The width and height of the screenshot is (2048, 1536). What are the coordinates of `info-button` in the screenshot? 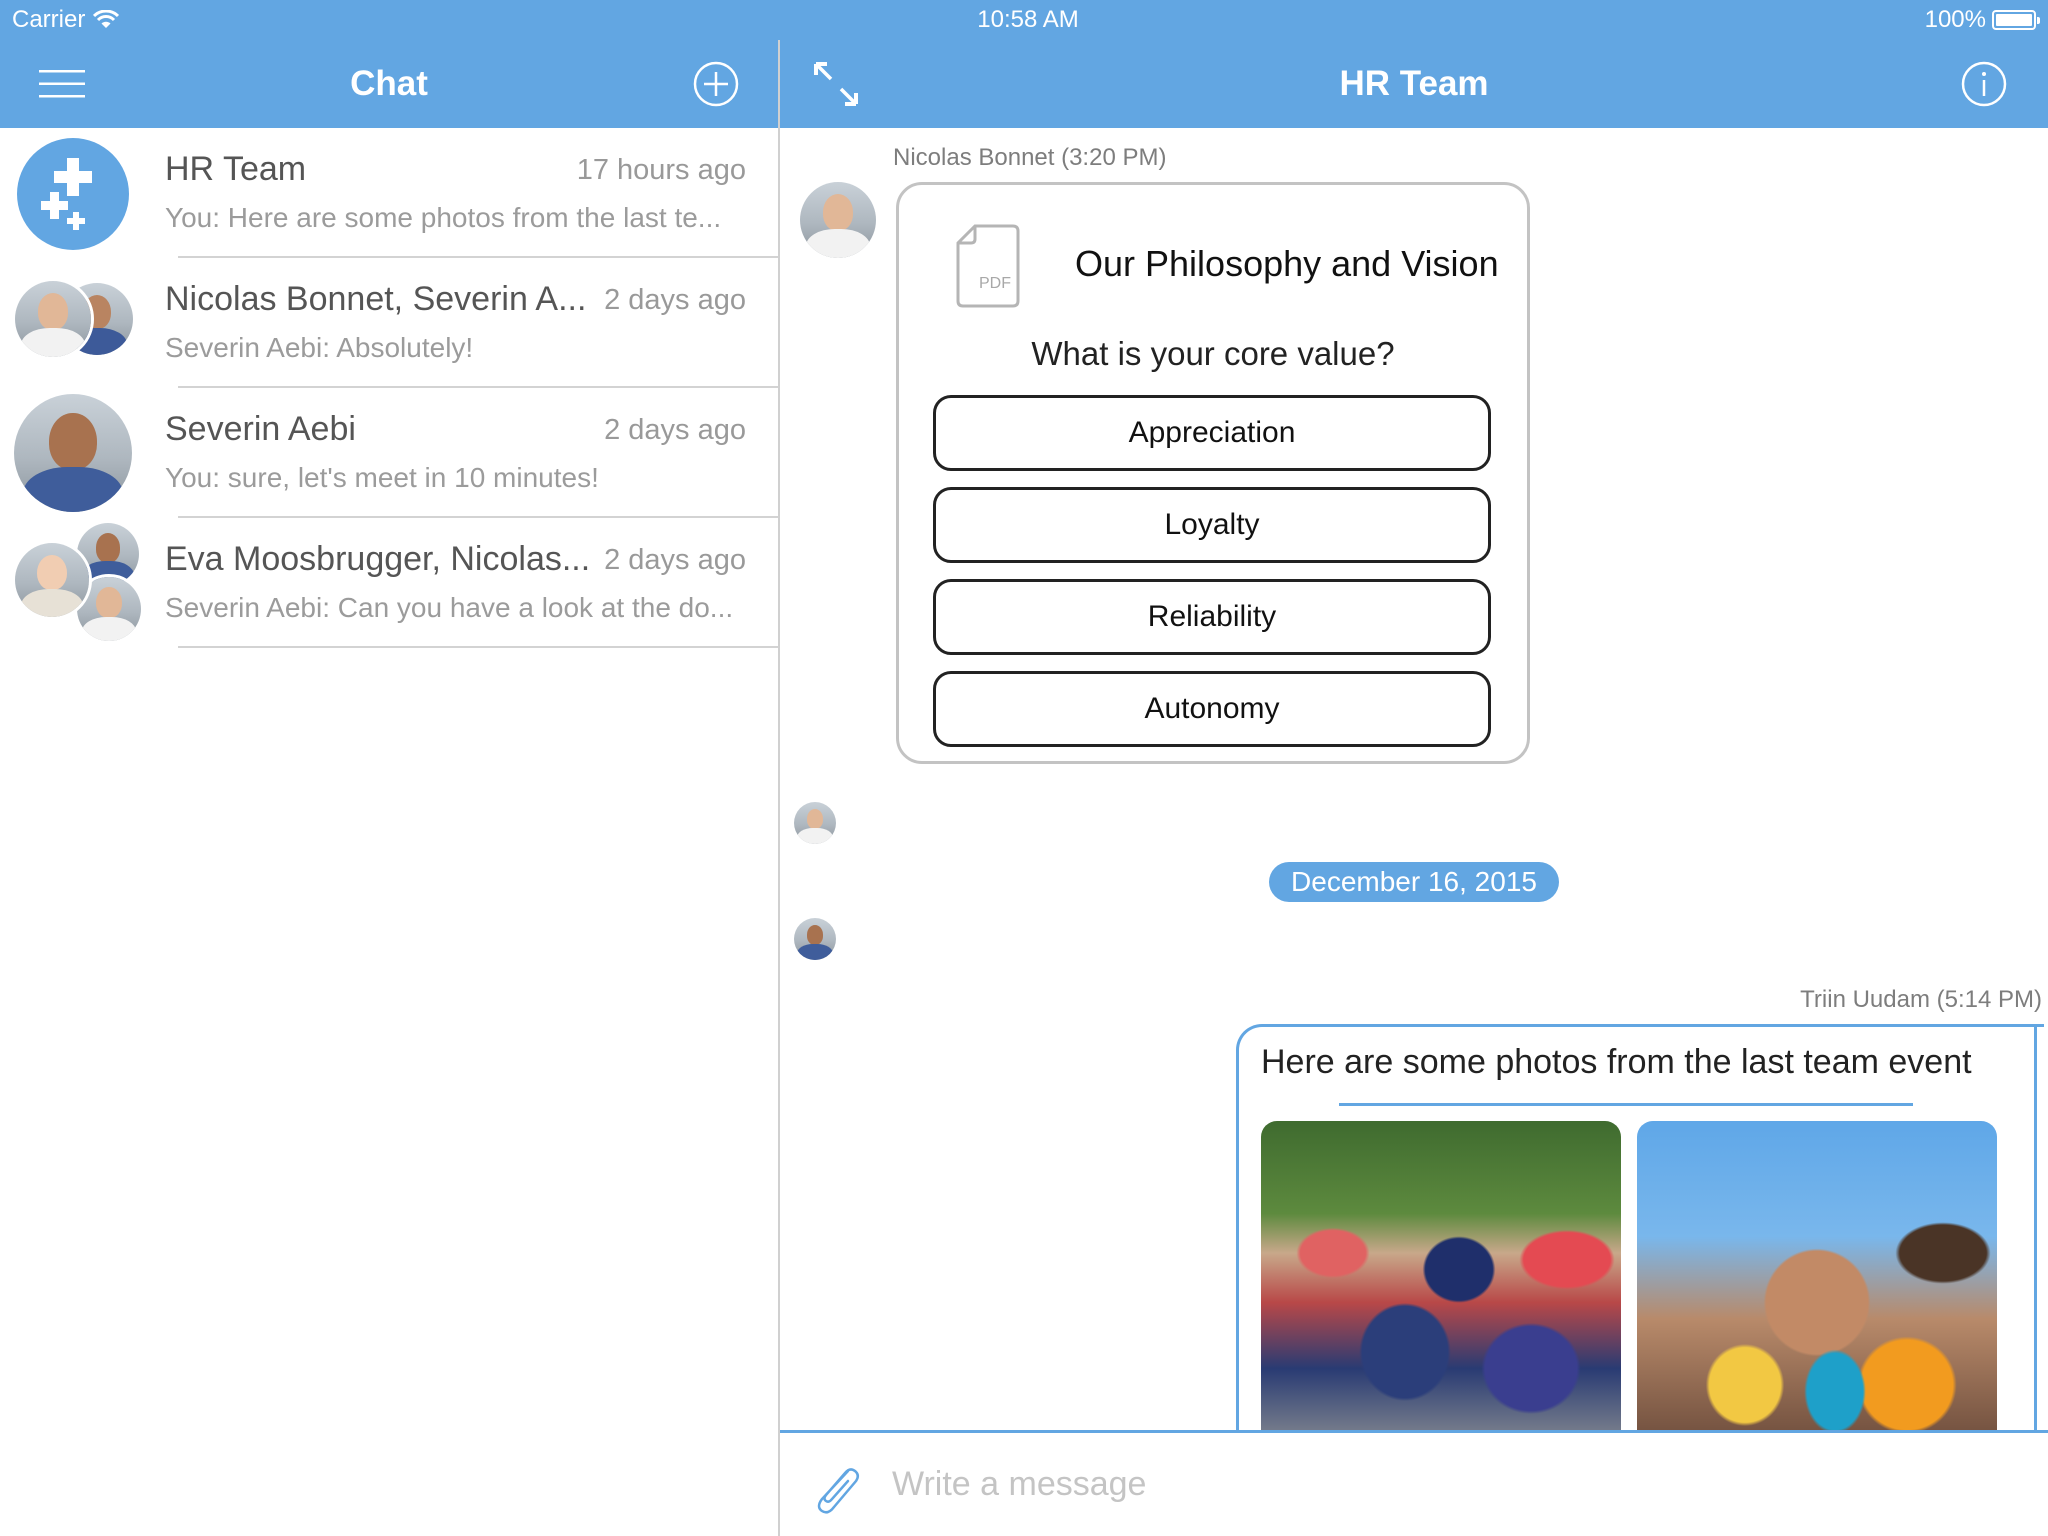 It's located at (1984, 84).